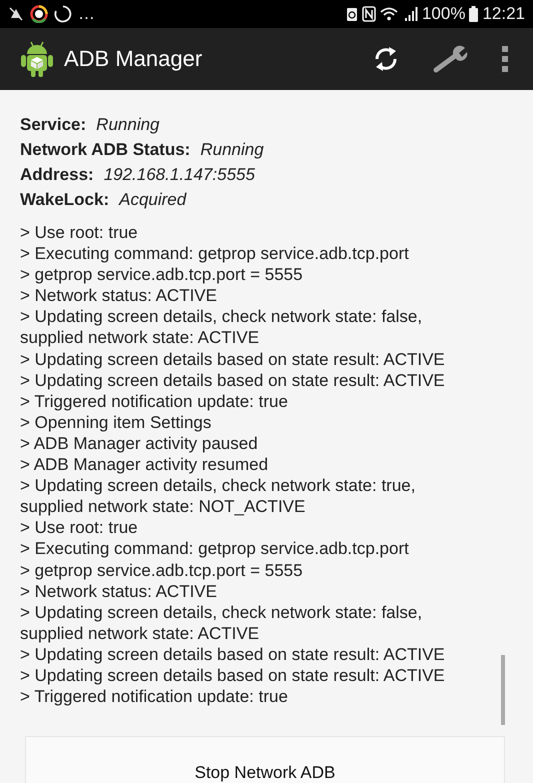 This screenshot has height=783, width=533. What do you see at coordinates (451, 59) in the screenshot?
I see `wrench-icon` at bounding box center [451, 59].